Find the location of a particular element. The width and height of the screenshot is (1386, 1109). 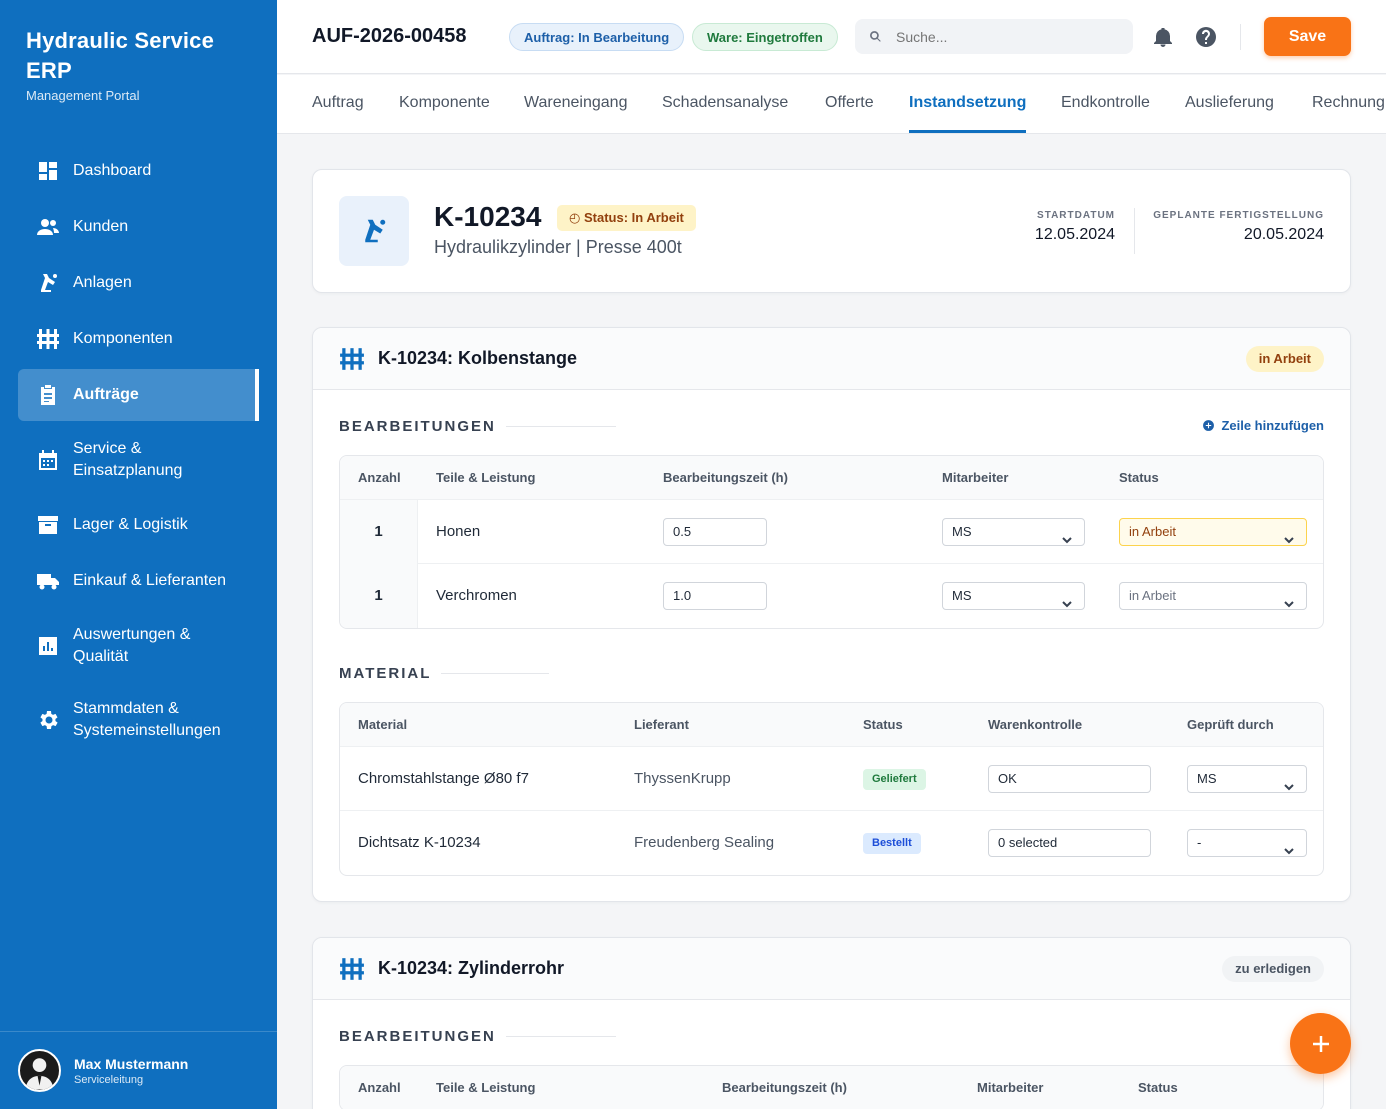

search-input is located at coordinates (1006, 36).